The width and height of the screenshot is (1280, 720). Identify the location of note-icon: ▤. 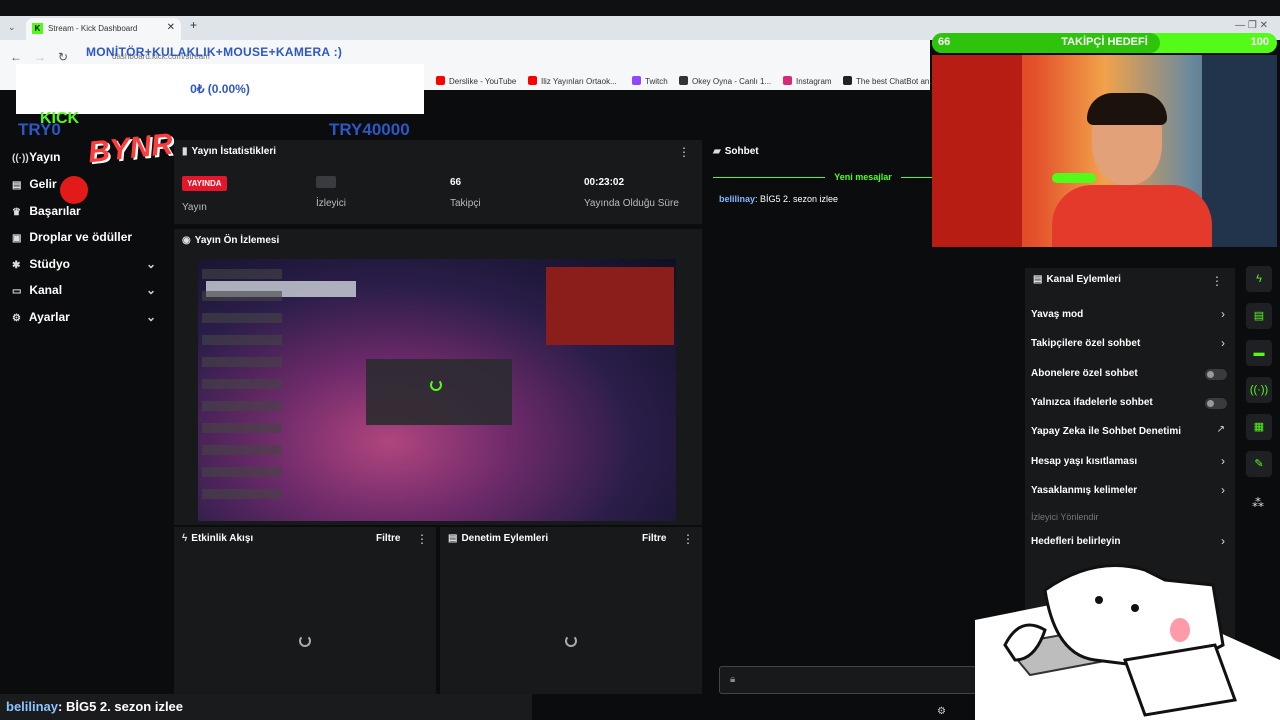
(1259, 316).